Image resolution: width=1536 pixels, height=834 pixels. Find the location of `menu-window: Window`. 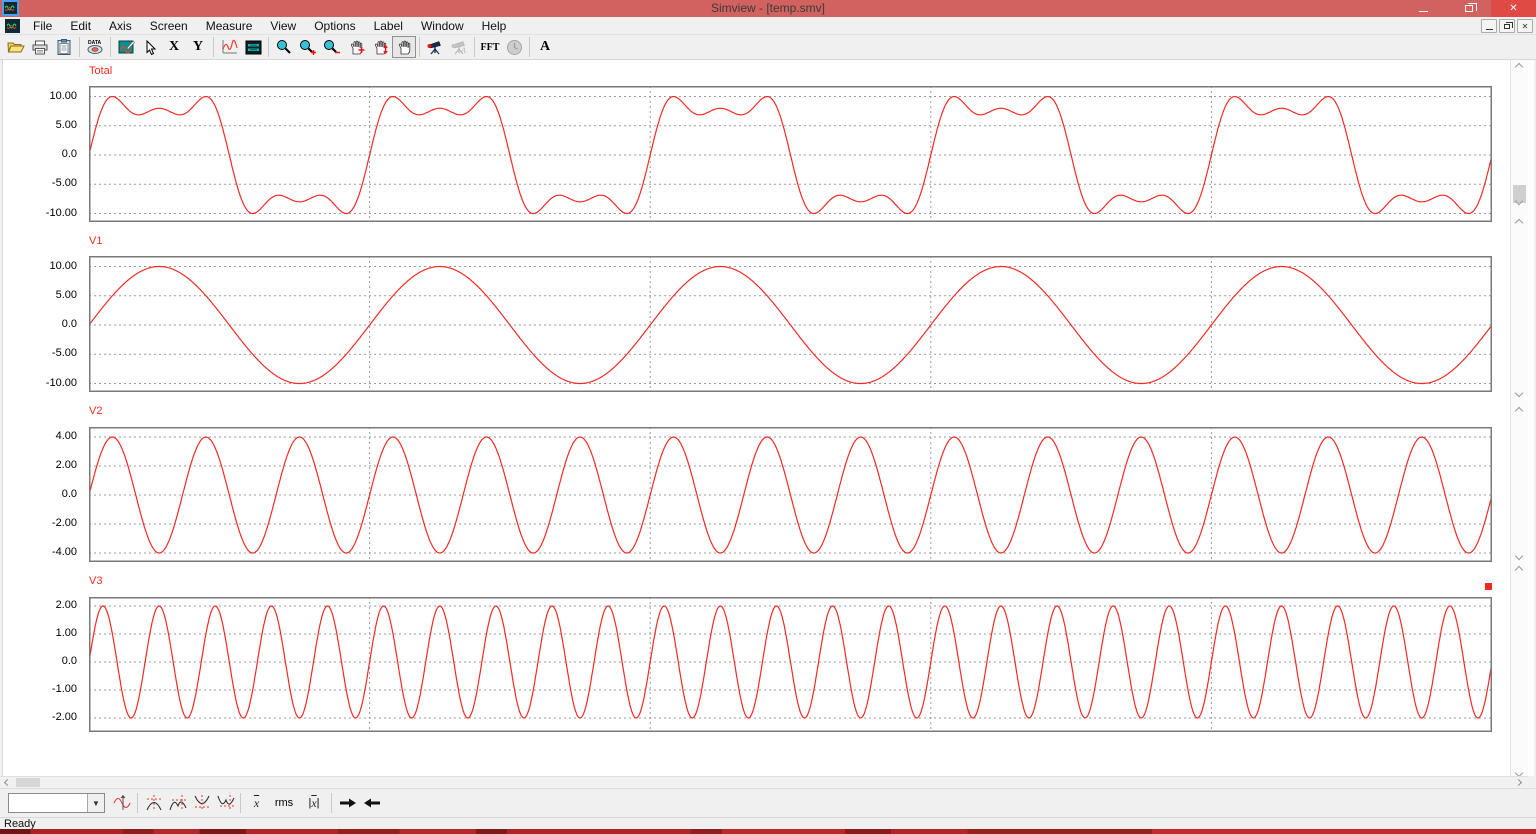

menu-window: Window is located at coordinates (442, 26).